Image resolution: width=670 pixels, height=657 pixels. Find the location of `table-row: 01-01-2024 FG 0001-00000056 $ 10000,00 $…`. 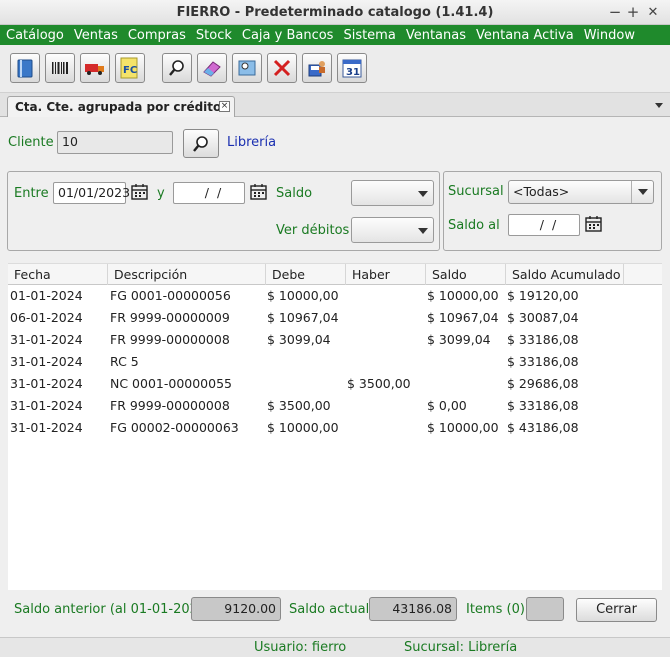

table-row: 01-01-2024 FG 0001-00000056 $ 10000,00 $… is located at coordinates (335, 296).